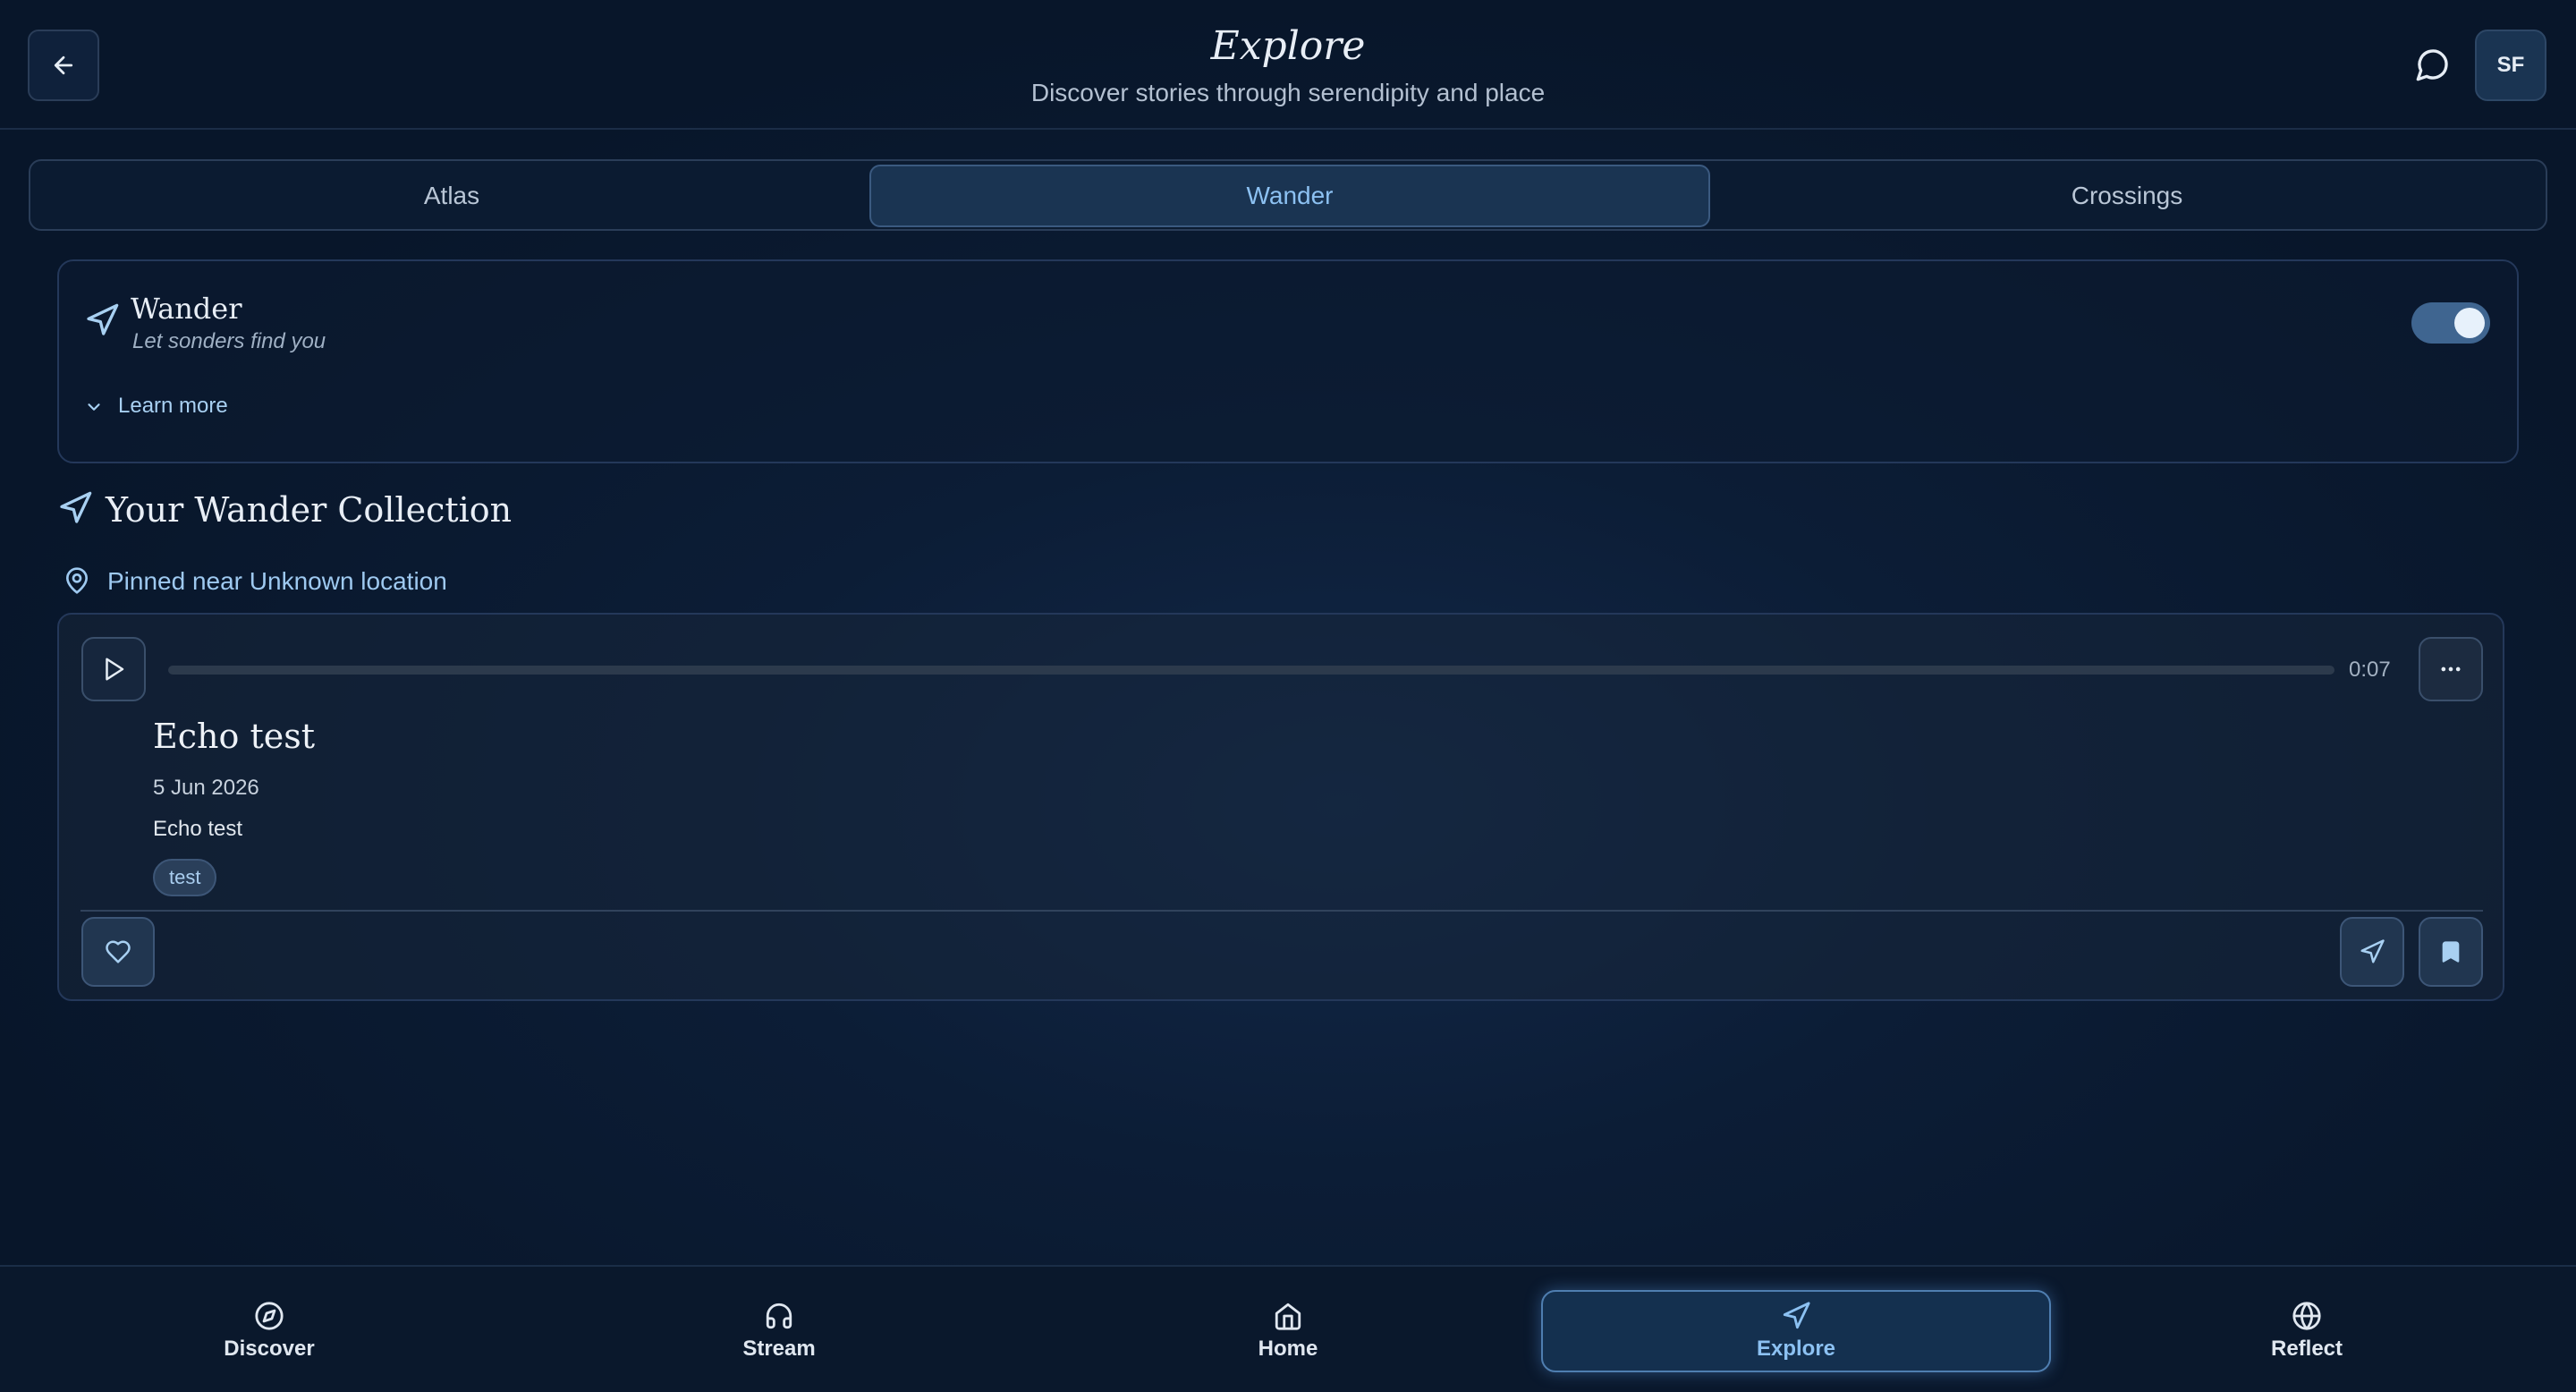 This screenshot has width=2576, height=1392. I want to click on toggle-knob, so click(2469, 323).